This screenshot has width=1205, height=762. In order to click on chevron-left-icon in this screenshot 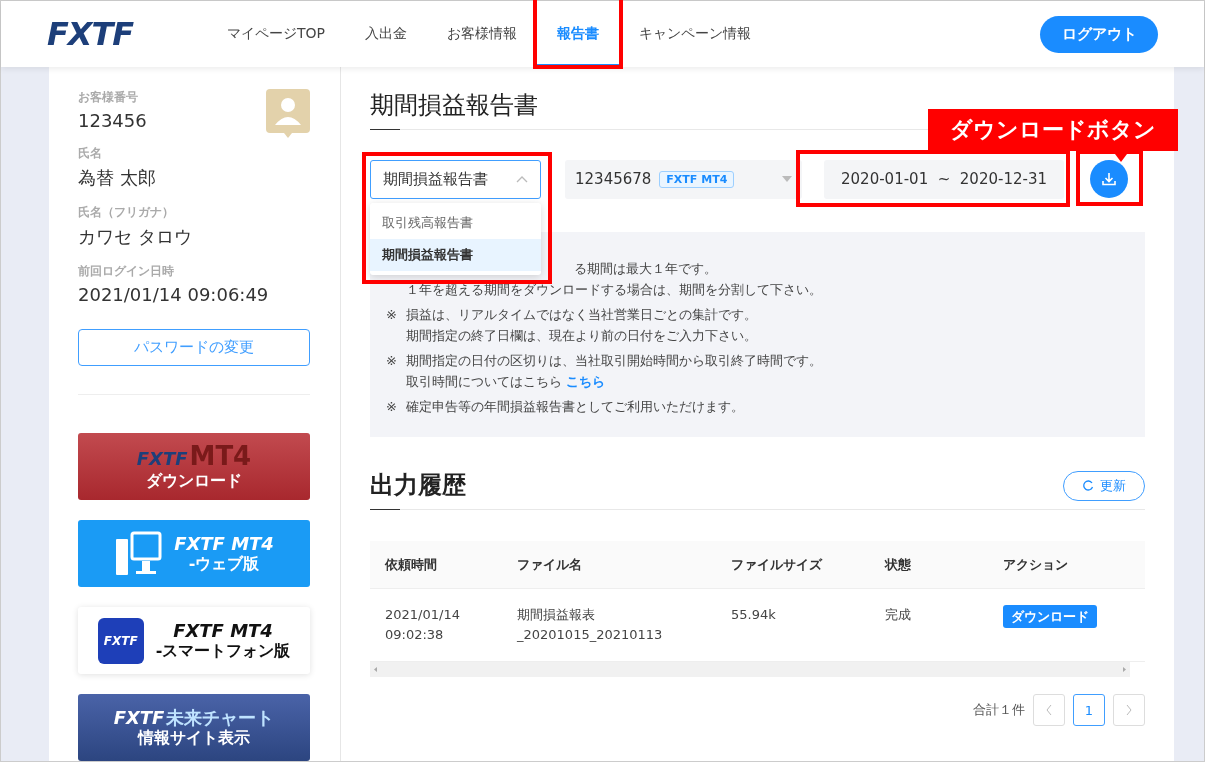, I will do `click(1049, 710)`.